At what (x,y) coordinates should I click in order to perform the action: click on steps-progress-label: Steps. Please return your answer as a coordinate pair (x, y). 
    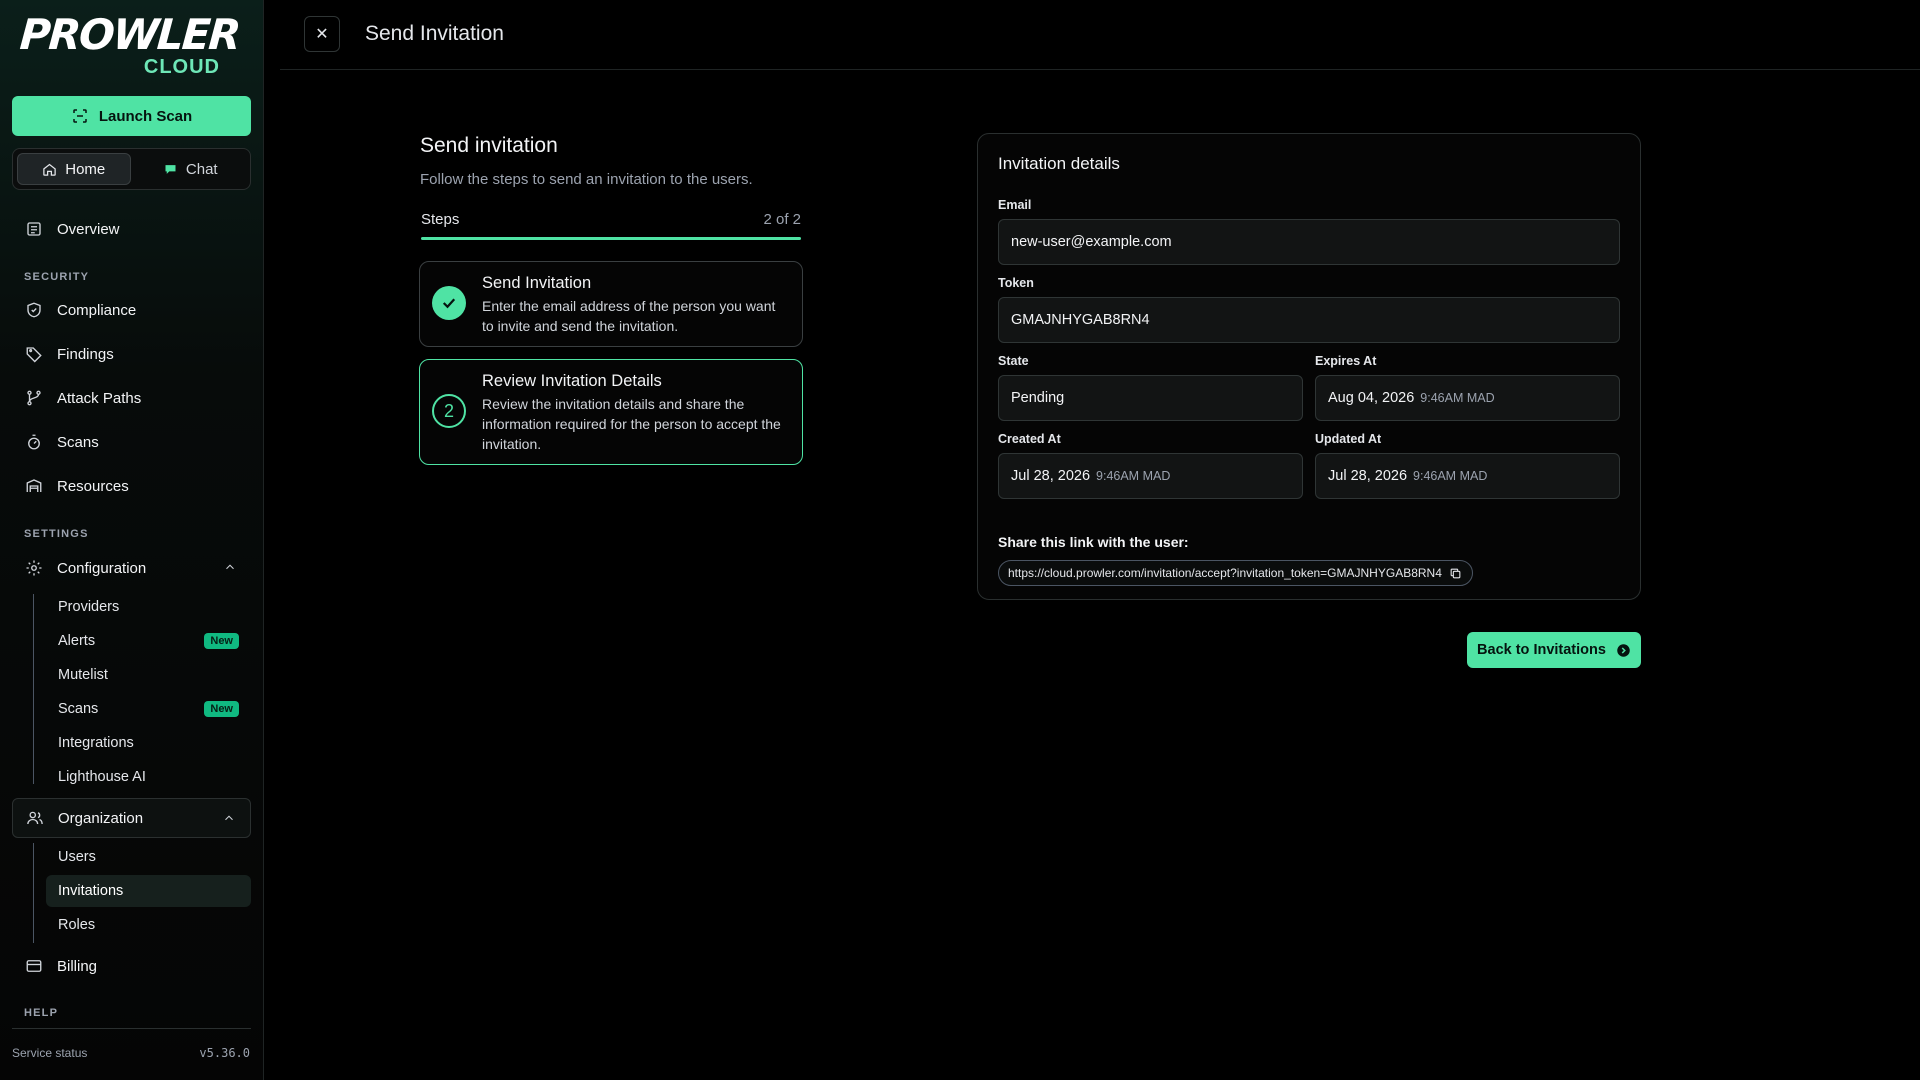
    Looking at the image, I should click on (440, 219).